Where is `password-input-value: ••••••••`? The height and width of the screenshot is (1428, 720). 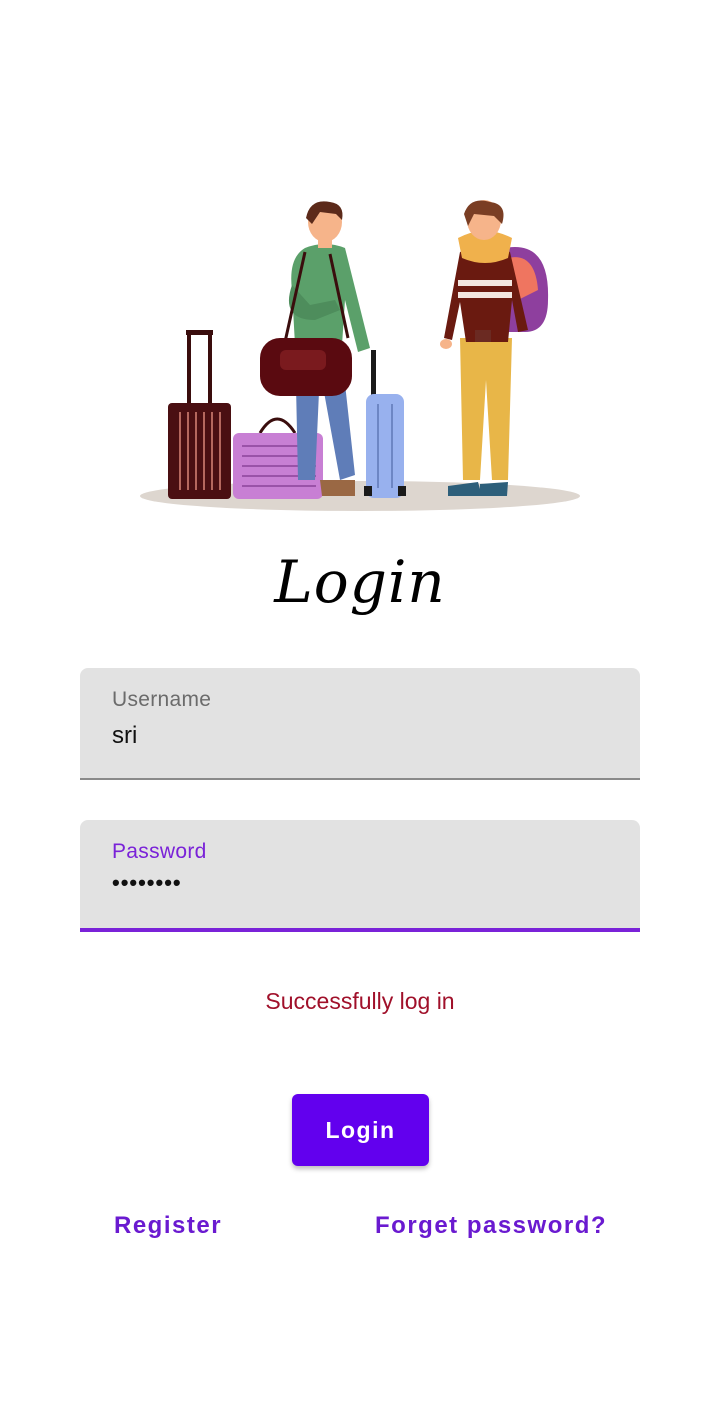 password-input-value: •••••••• is located at coordinates (147, 883).